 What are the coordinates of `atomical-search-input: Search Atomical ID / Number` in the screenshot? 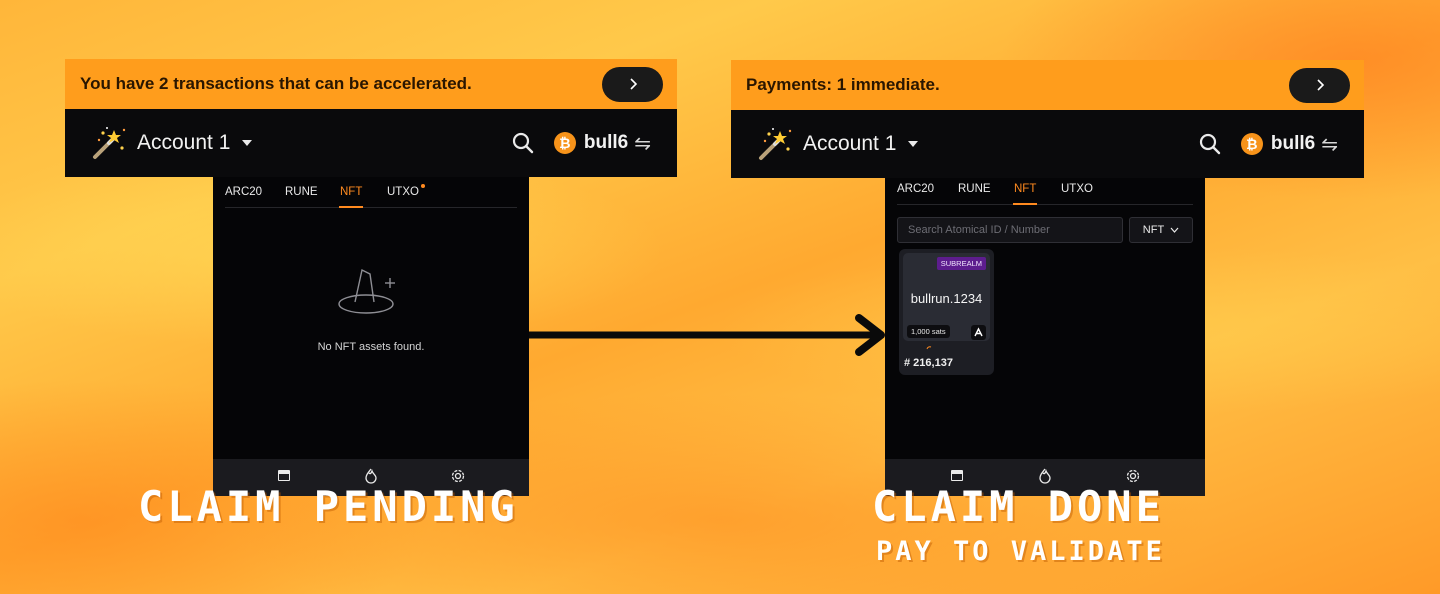 It's located at (1010, 230).